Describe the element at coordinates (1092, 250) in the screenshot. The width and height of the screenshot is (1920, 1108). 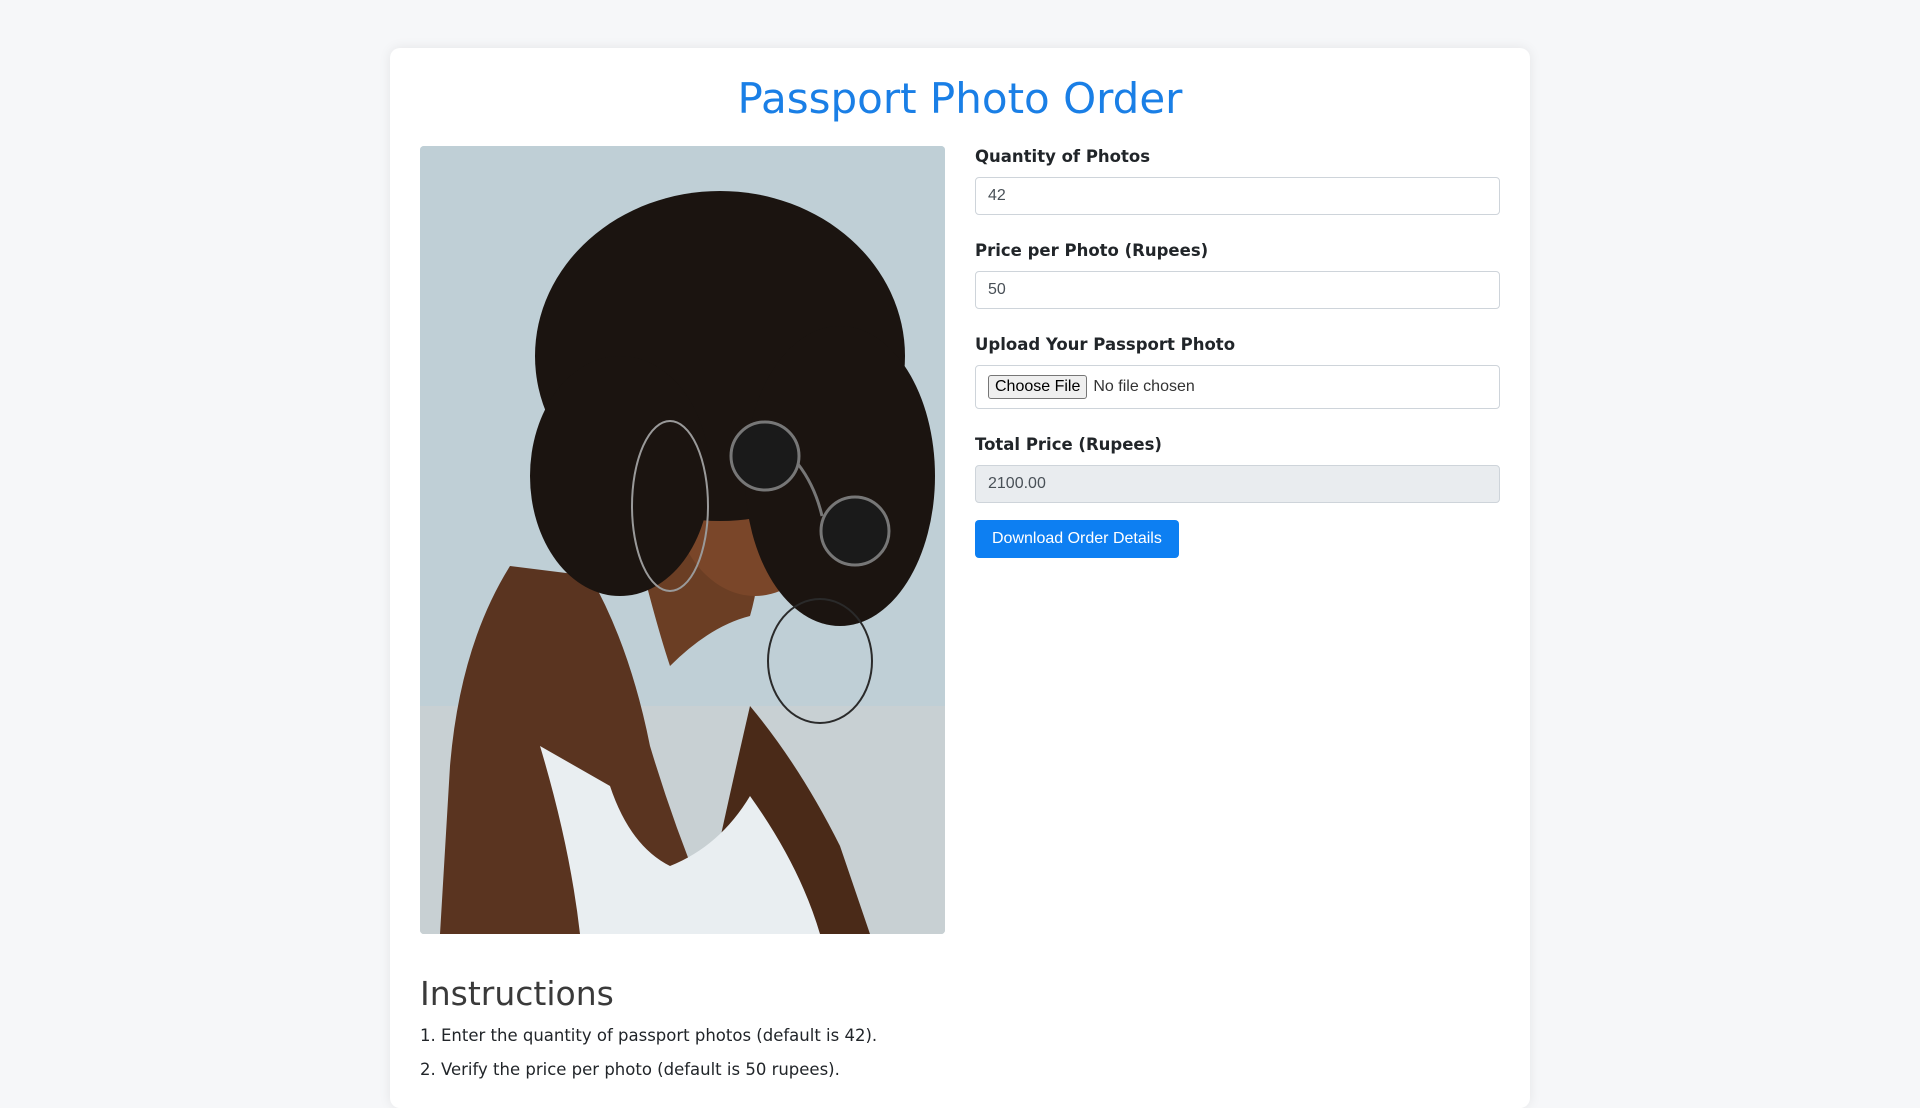
I see `price-label: Price per Photo (Rupees)` at that location.